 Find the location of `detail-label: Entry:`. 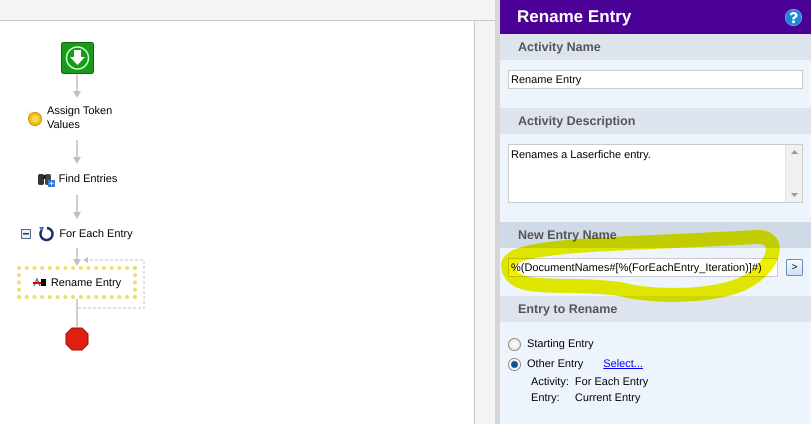

detail-label: Entry: is located at coordinates (546, 398).